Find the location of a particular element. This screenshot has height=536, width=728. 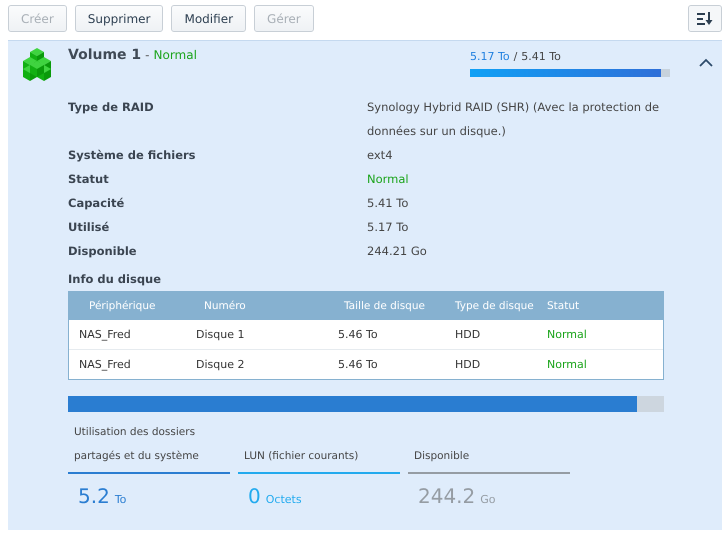

detail-label: Statut is located at coordinates (89, 179).